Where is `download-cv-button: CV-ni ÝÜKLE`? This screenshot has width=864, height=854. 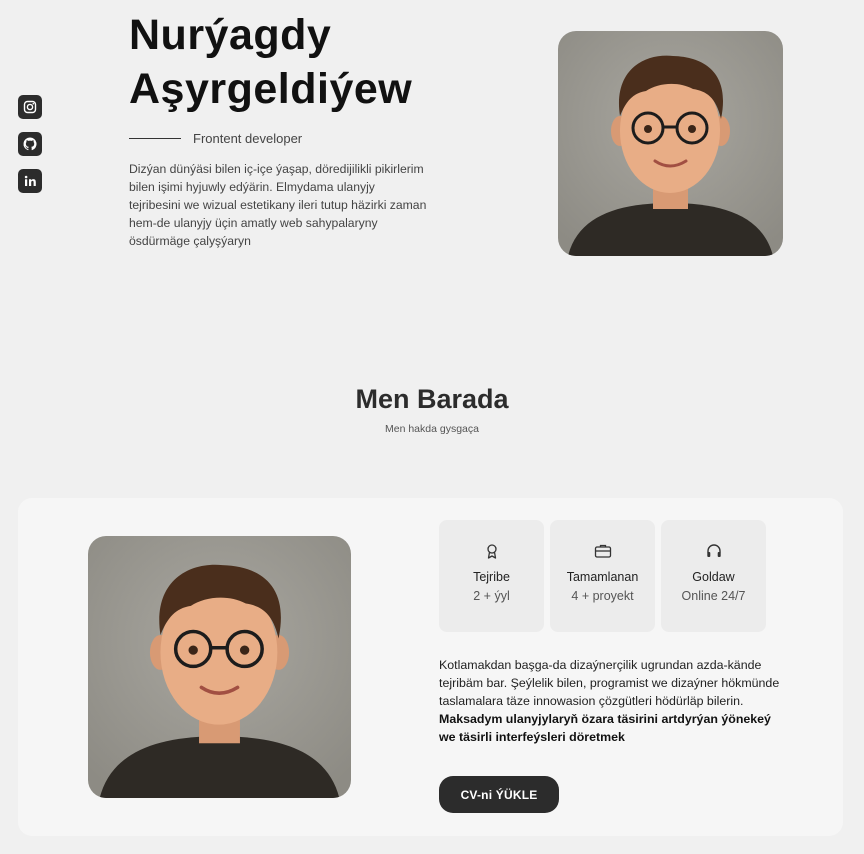
download-cv-button: CV-ni ÝÜKLE is located at coordinates (499, 794).